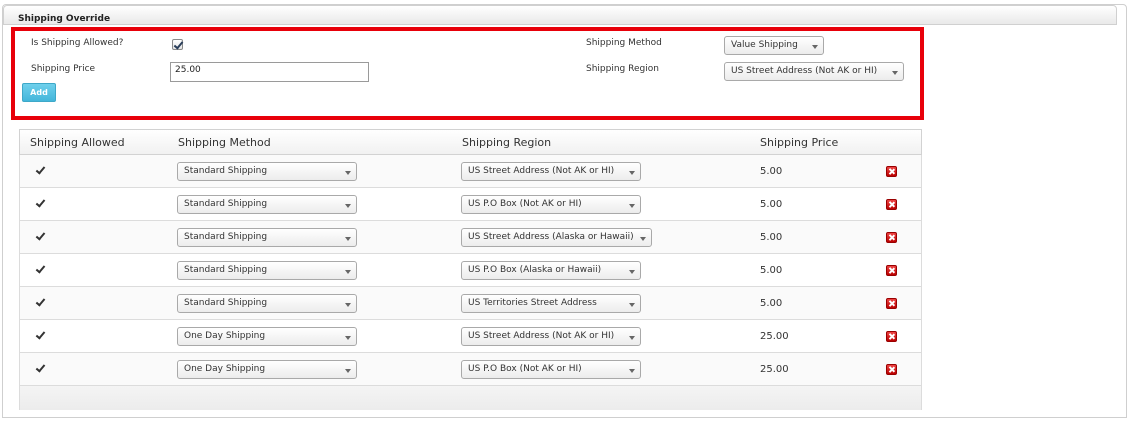 This screenshot has width=1130, height=423. What do you see at coordinates (804, 71) in the screenshot?
I see `shipping-region-value: US Street Address (Not AK or HI)` at bounding box center [804, 71].